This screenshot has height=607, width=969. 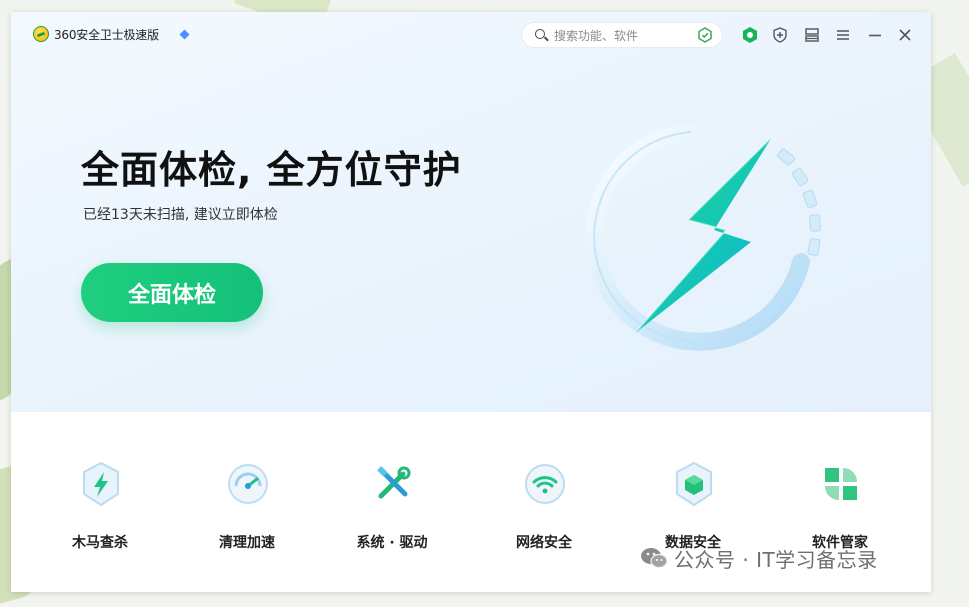 I want to click on security-hex-icon, so click(x=705, y=35).